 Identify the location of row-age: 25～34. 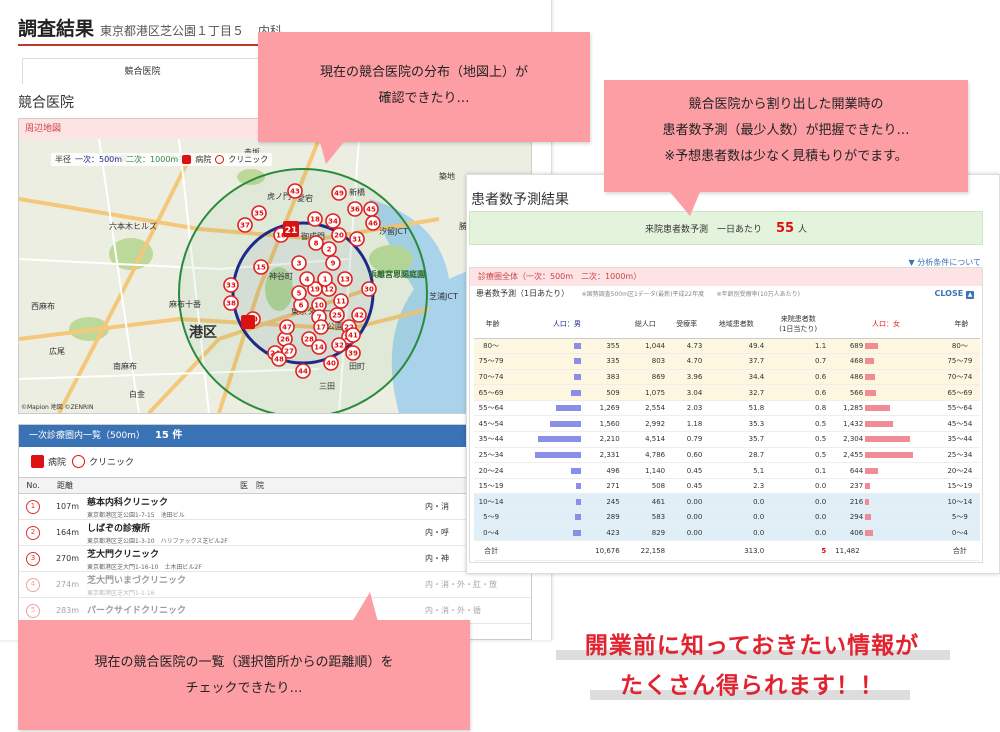
(493, 455).